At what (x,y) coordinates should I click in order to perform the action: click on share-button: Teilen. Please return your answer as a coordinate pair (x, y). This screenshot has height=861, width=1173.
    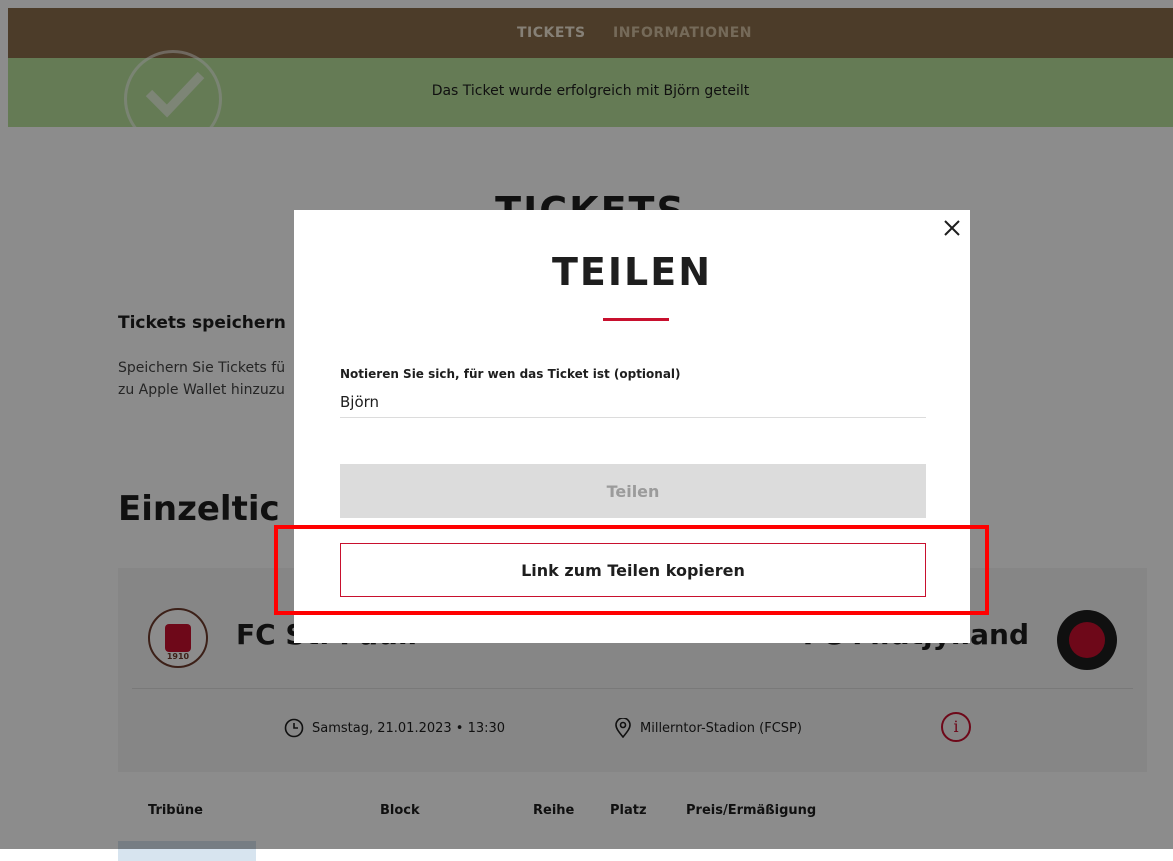
    Looking at the image, I should click on (633, 491).